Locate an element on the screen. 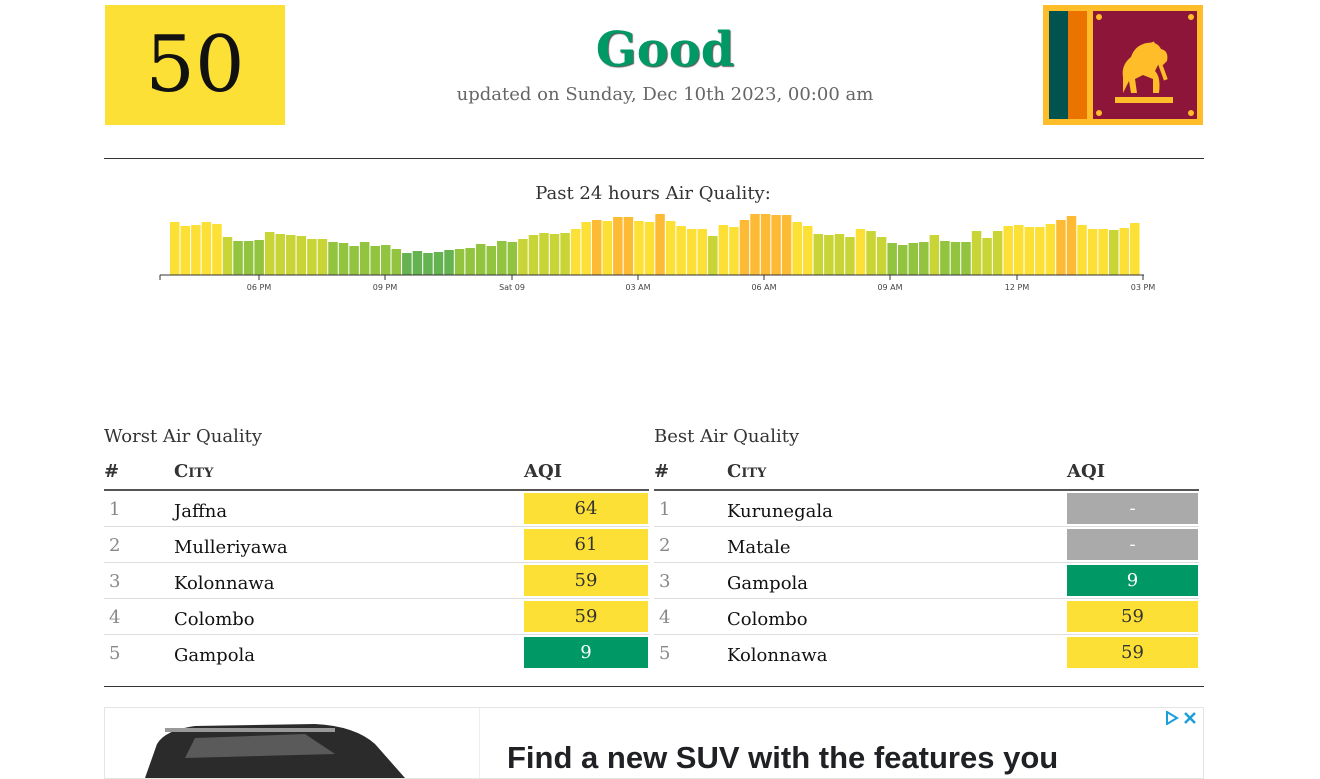 The width and height of the screenshot is (1320, 779). city-link: Jaffna is located at coordinates (200, 511).